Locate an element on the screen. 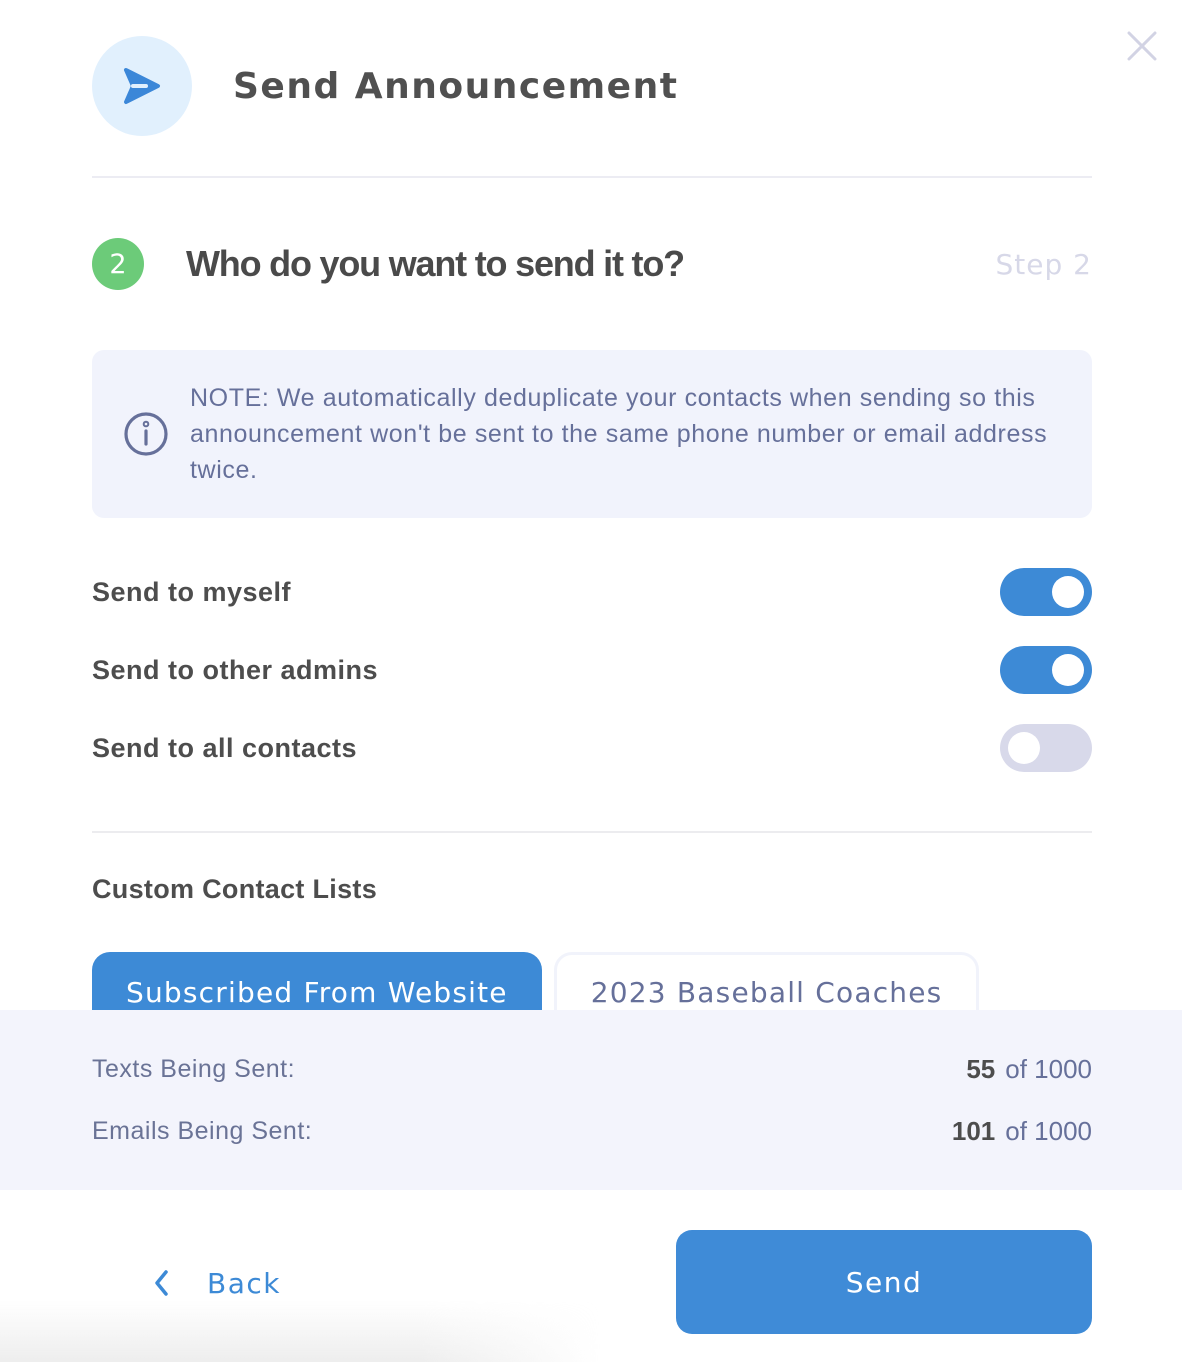  close-icon is located at coordinates (1142, 46).